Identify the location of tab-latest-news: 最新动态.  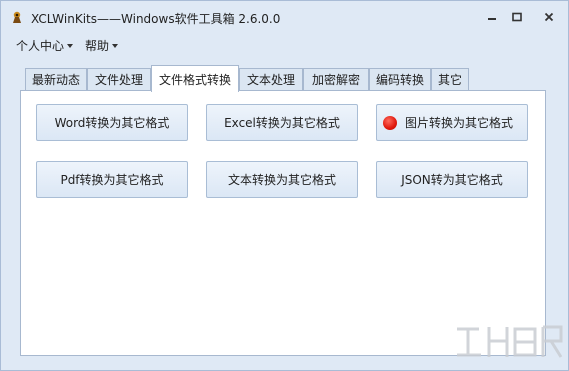
(56, 79).